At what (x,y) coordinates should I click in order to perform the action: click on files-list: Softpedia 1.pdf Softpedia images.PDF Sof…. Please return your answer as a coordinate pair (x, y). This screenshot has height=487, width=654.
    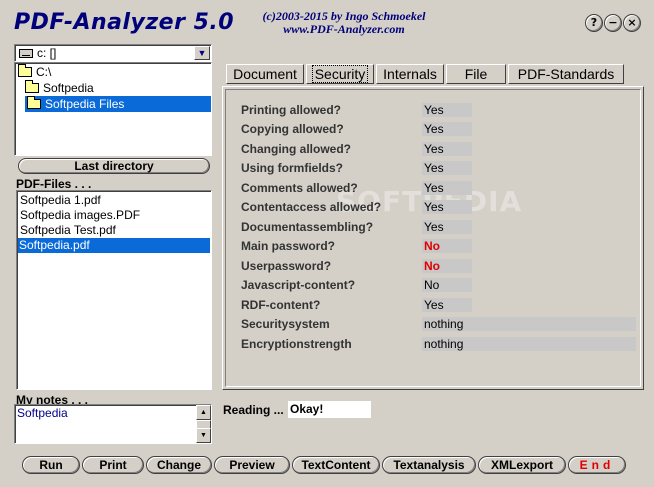
    Looking at the image, I should click on (114, 290).